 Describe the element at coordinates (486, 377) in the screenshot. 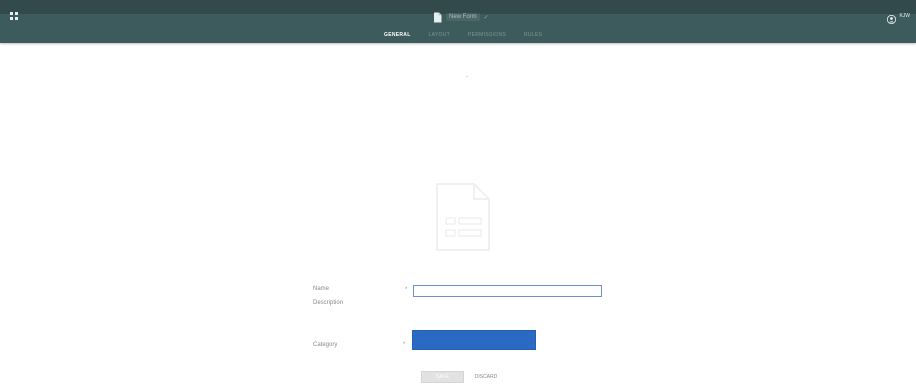

I see `discard-button: DISCARD` at that location.